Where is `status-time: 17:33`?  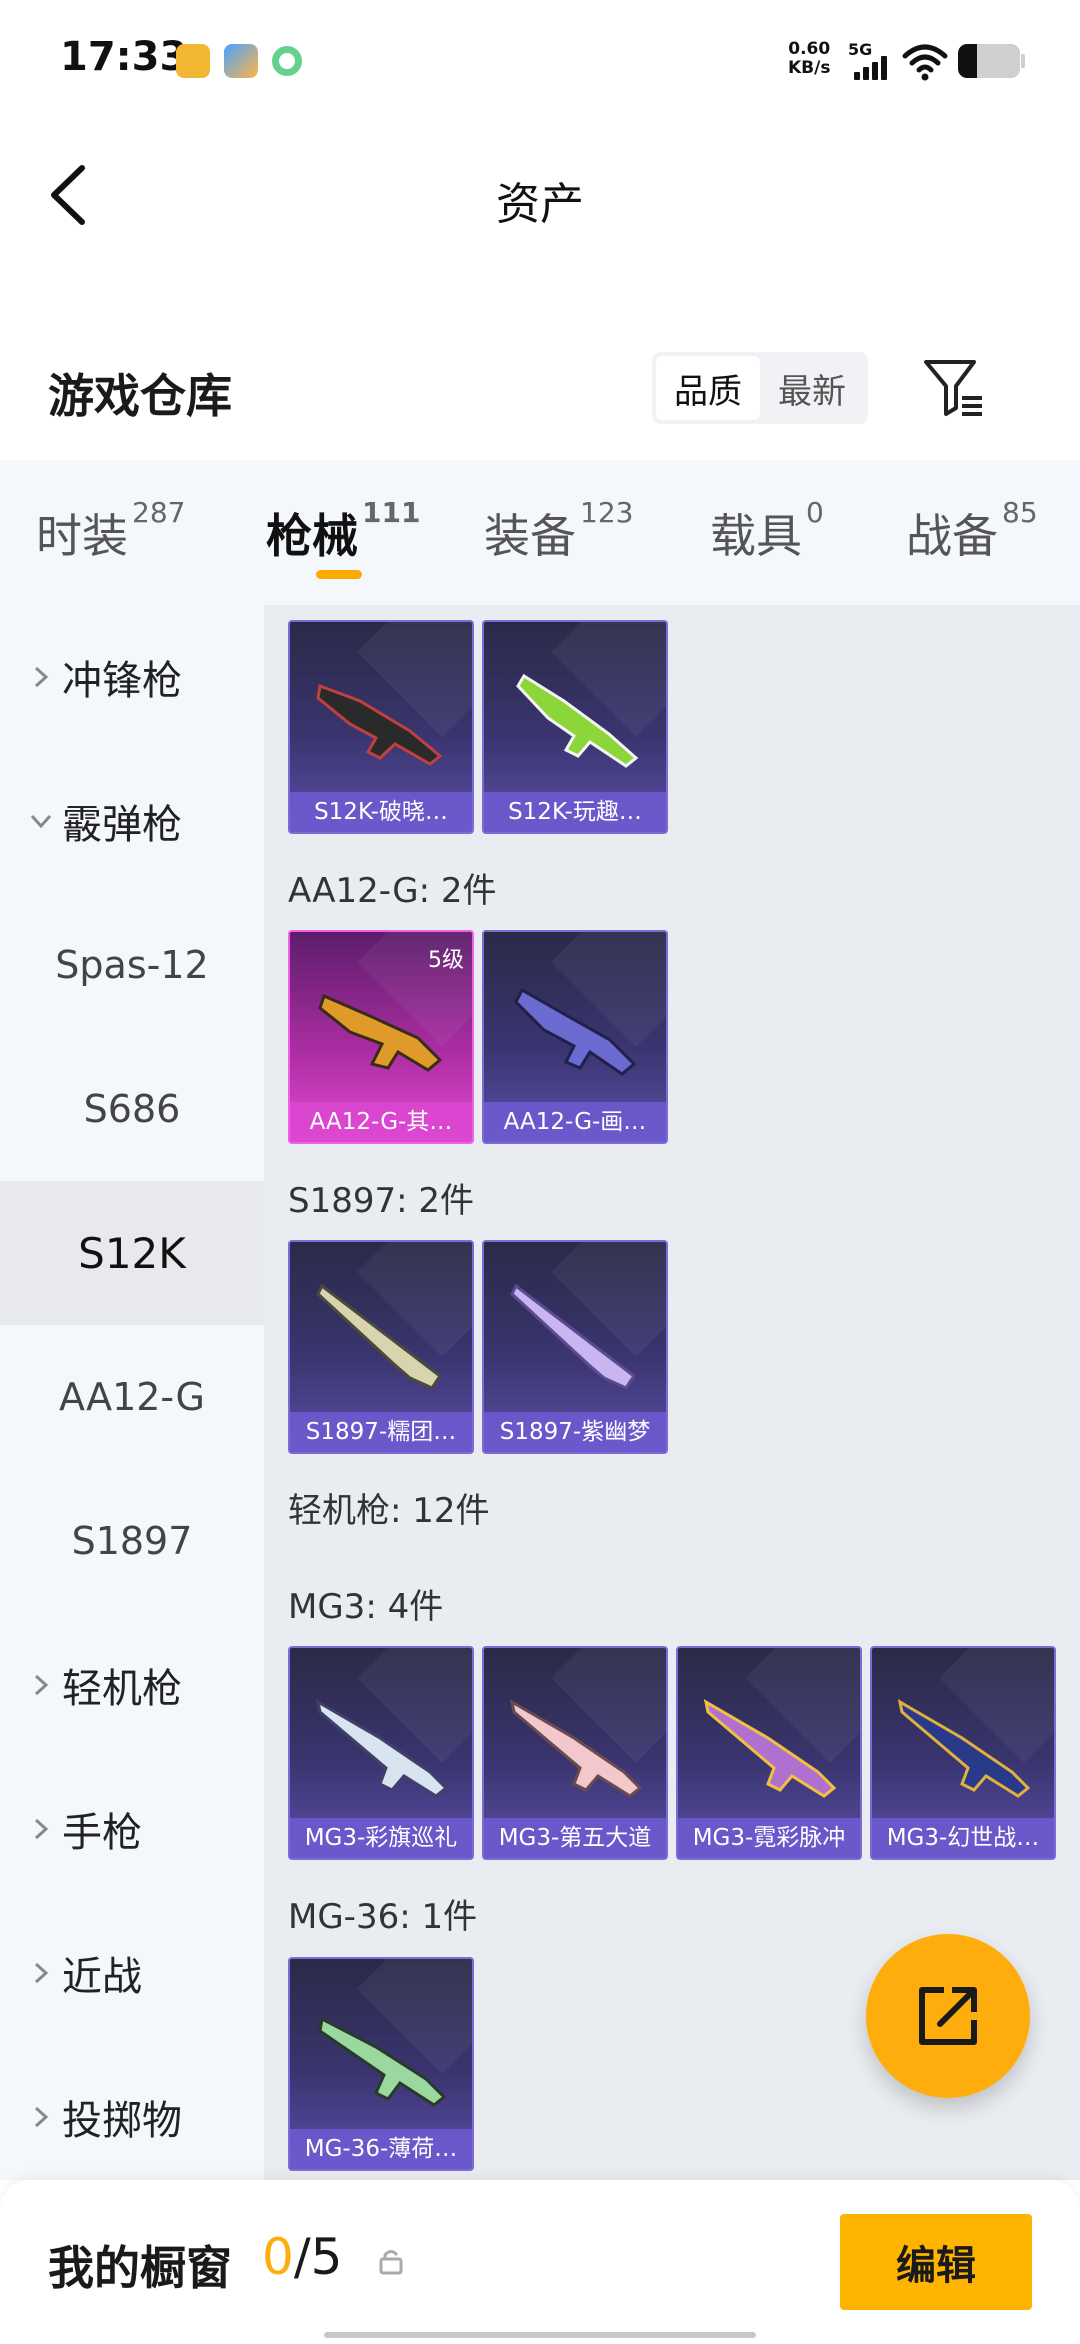
status-time: 17:33 is located at coordinates (124, 57).